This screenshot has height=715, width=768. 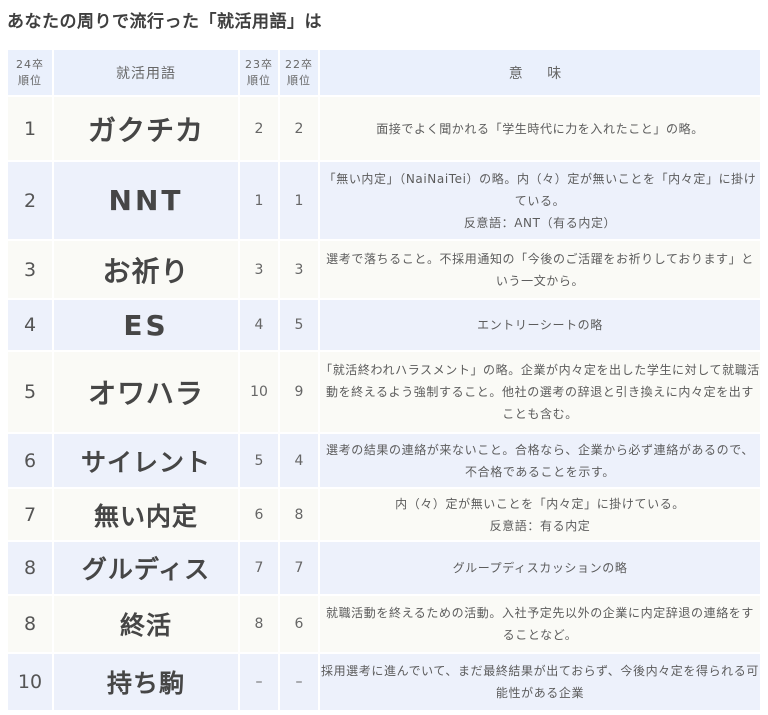 What do you see at coordinates (299, 514) in the screenshot?
I see `rank-22: 8` at bounding box center [299, 514].